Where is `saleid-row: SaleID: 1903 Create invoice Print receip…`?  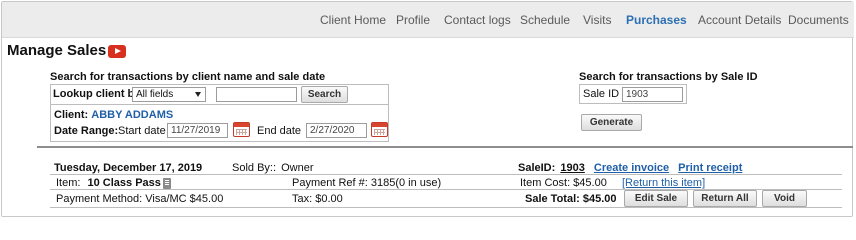 saleid-row: SaleID: 1903 Create invoice Print receip… is located at coordinates (630, 168).